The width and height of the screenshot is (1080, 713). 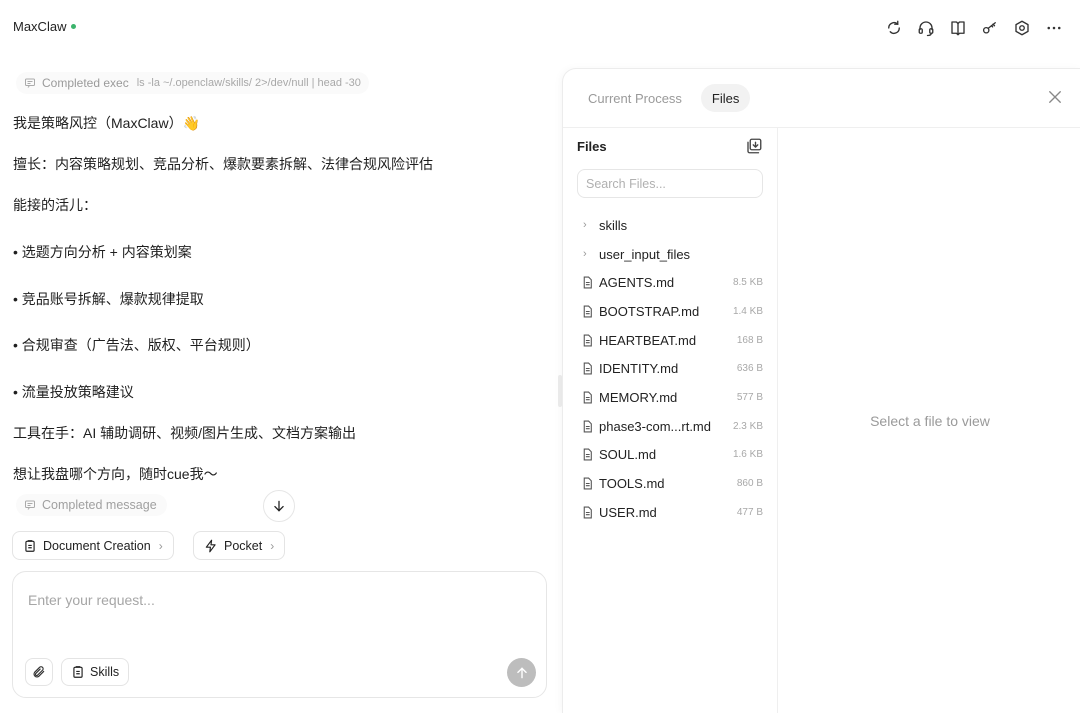 What do you see at coordinates (747, 311) in the screenshot?
I see `file-size: 1.4 KB` at bounding box center [747, 311].